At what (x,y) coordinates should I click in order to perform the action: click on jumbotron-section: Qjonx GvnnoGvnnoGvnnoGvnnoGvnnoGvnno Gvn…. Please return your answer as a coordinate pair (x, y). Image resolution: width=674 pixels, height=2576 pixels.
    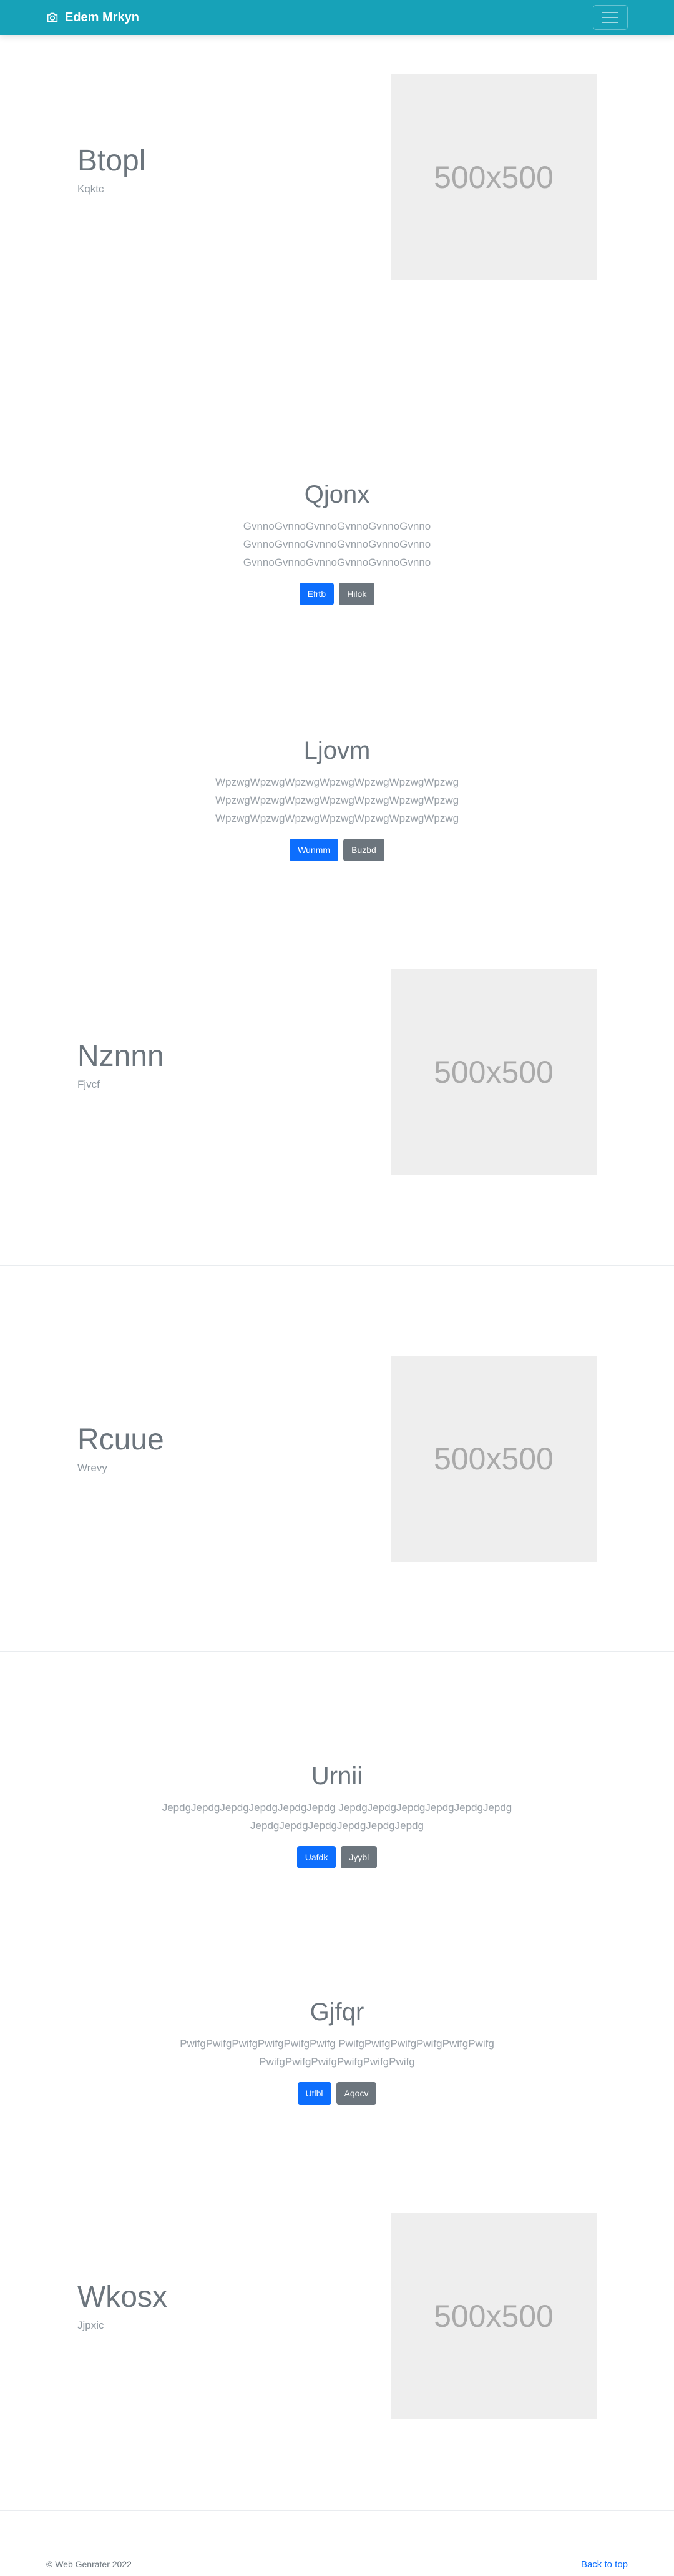
    Looking at the image, I should click on (337, 543).